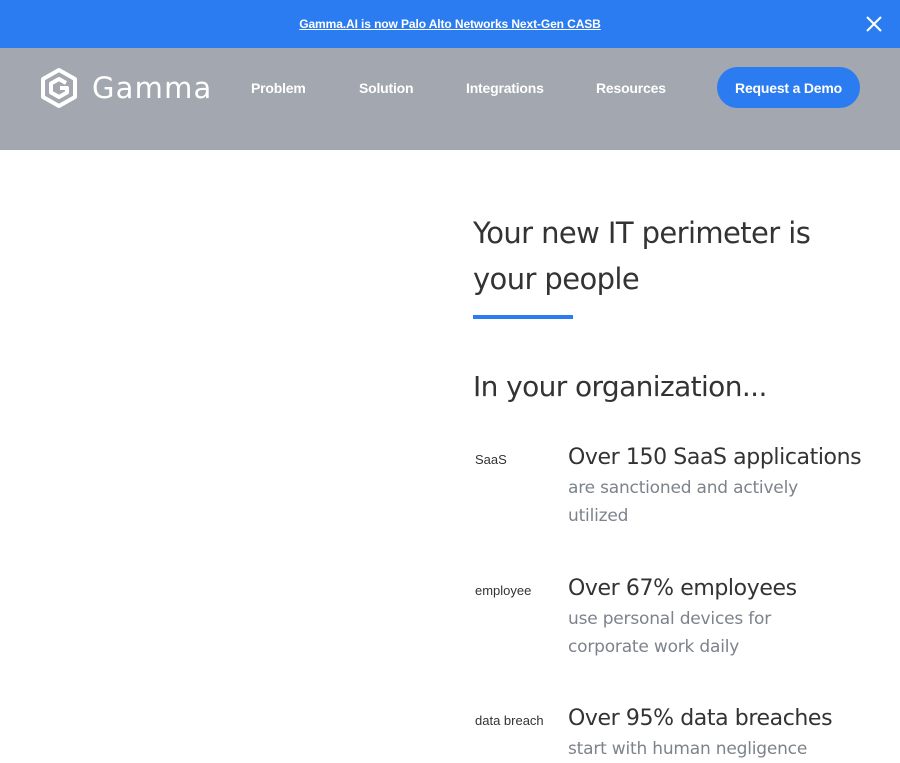 This screenshot has width=900, height=763. I want to click on logo: Gamma, so click(126, 88).